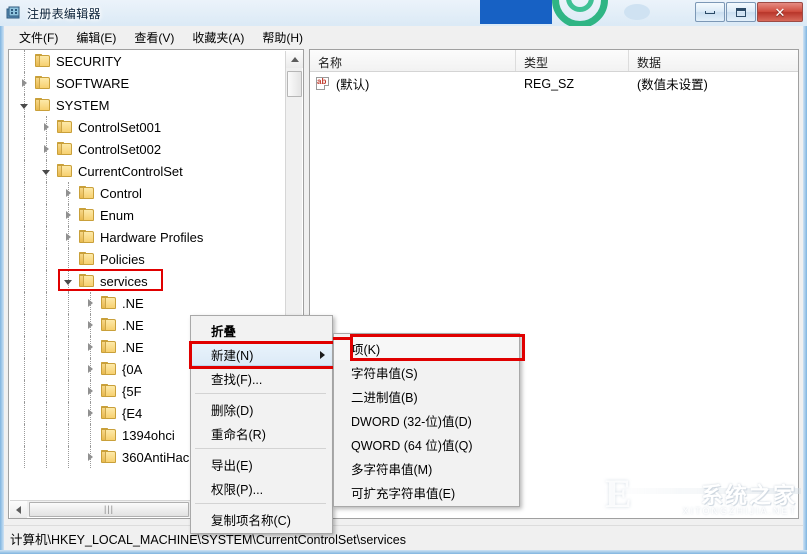  I want to click on tree-item-security: SECURITY, so click(147, 61).